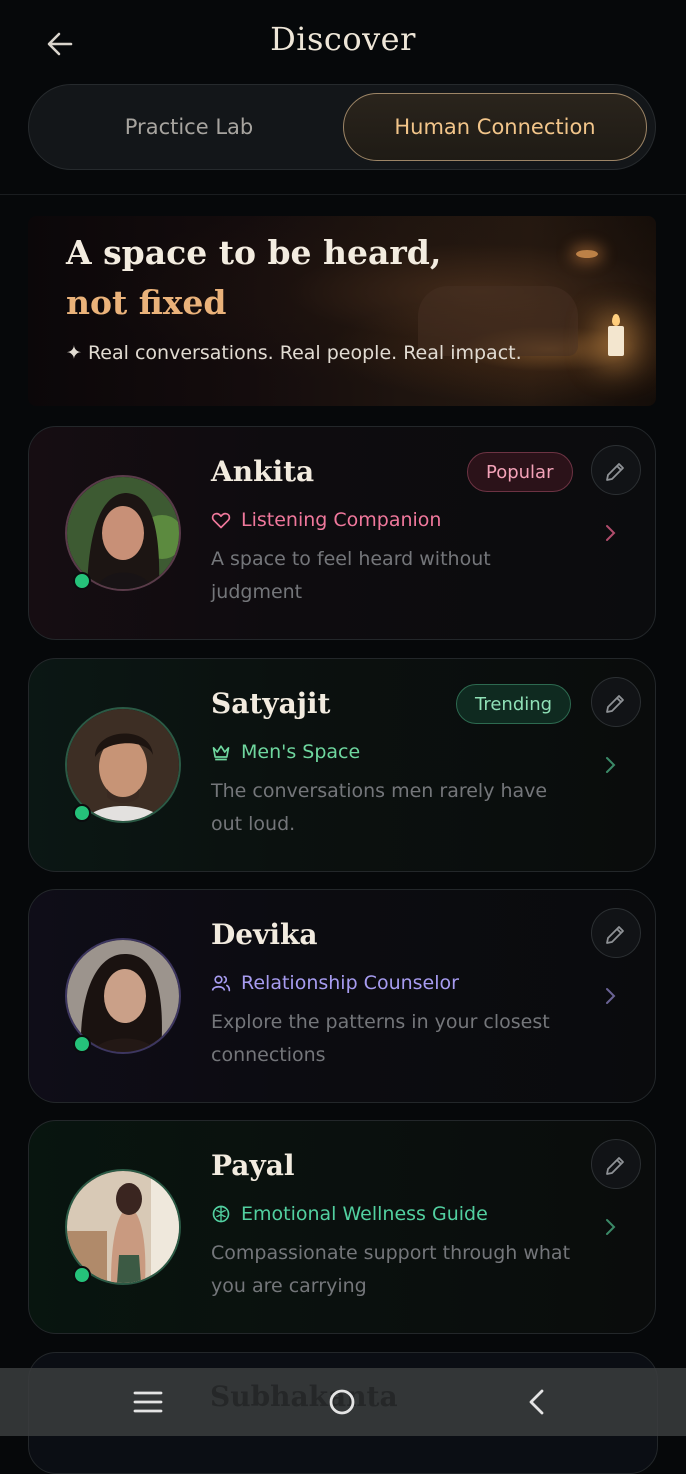 This screenshot has height=1474, width=686. What do you see at coordinates (495, 127) in the screenshot?
I see `tab-human-connection: Human Connection` at bounding box center [495, 127].